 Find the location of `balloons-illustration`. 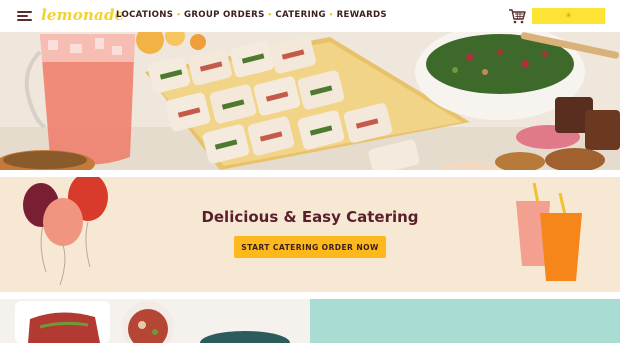

balloons-illustration is located at coordinates (65, 231).